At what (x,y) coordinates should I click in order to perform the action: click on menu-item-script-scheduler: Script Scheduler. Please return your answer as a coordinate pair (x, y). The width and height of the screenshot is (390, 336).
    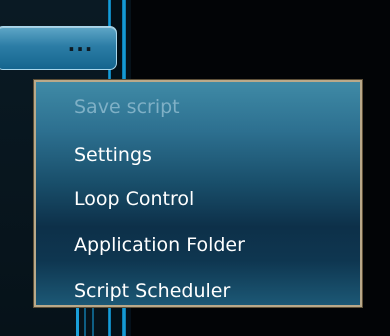
    Looking at the image, I should click on (152, 291).